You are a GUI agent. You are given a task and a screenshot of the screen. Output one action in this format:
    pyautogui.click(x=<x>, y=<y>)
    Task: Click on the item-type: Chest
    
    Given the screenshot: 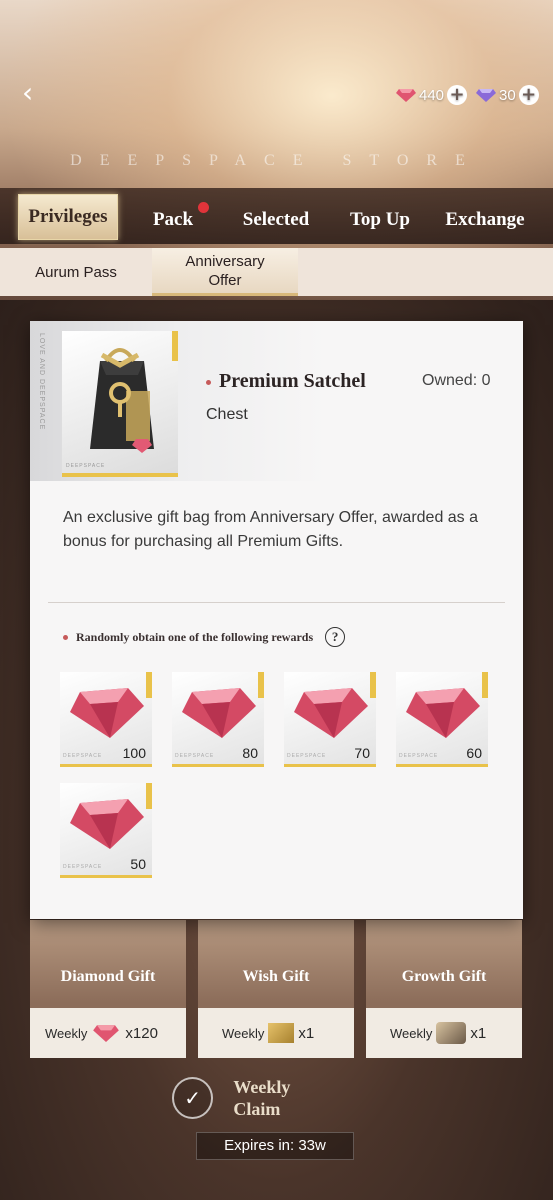 What is the action you would take?
    pyautogui.click(x=227, y=414)
    